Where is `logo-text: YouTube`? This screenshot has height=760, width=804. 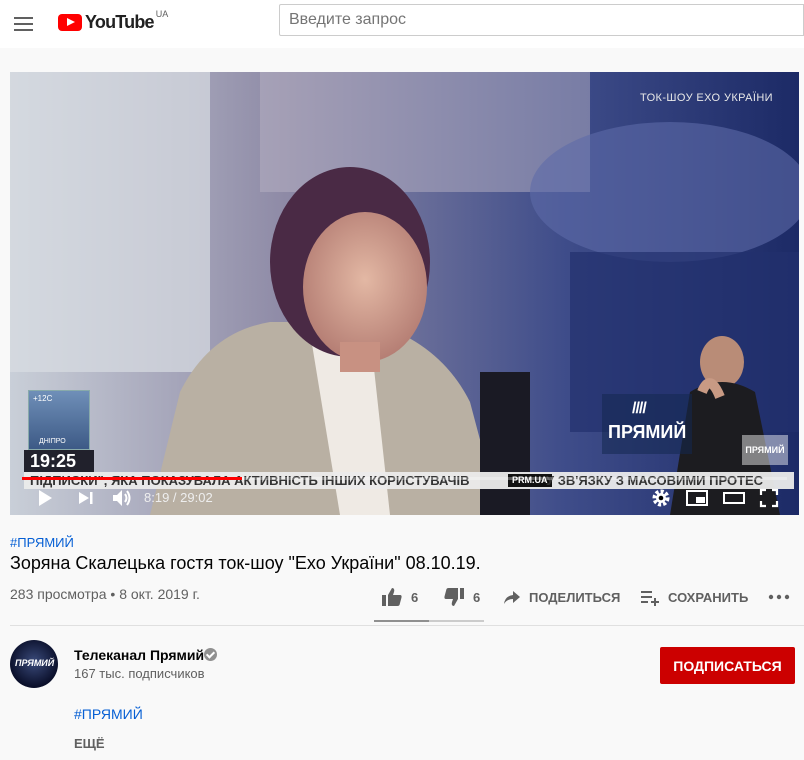
logo-text: YouTube is located at coordinates (120, 21).